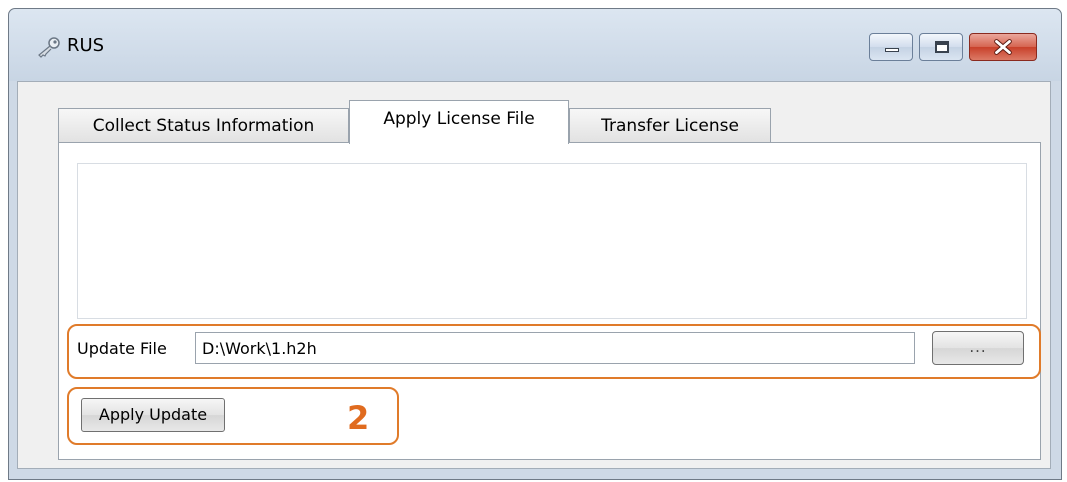  Describe the element at coordinates (358, 418) in the screenshot. I see `callout-number-2: 2` at that location.